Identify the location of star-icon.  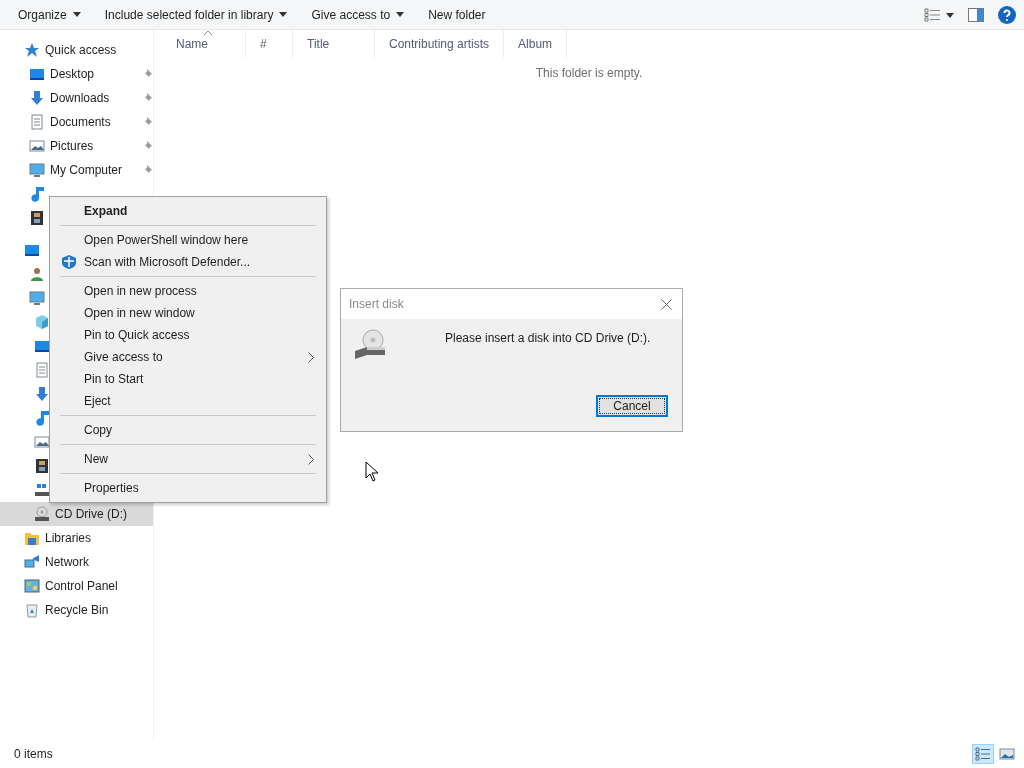
(32, 50).